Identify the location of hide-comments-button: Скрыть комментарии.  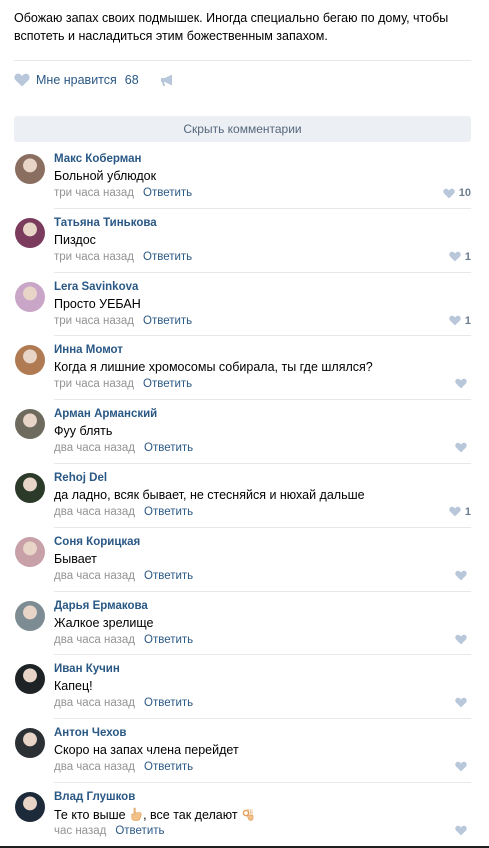
(242, 129).